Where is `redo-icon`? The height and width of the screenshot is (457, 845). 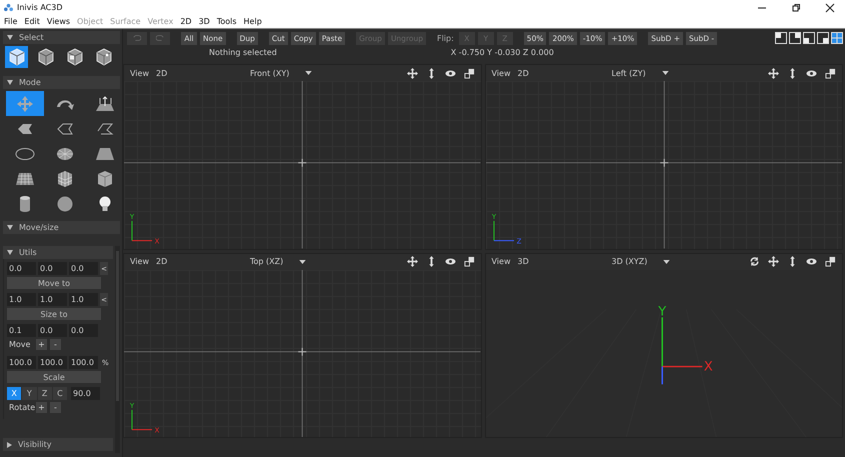
redo-icon is located at coordinates (160, 38).